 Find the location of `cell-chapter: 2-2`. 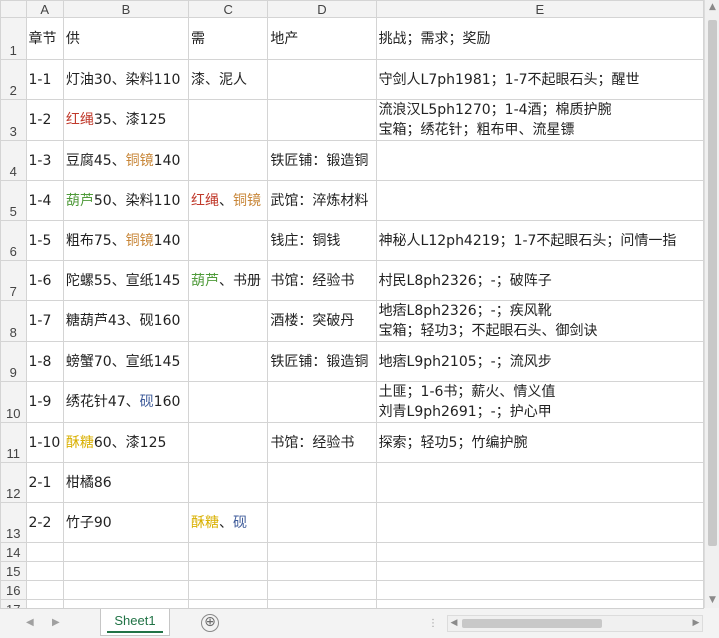

cell-chapter: 2-2 is located at coordinates (44, 522).